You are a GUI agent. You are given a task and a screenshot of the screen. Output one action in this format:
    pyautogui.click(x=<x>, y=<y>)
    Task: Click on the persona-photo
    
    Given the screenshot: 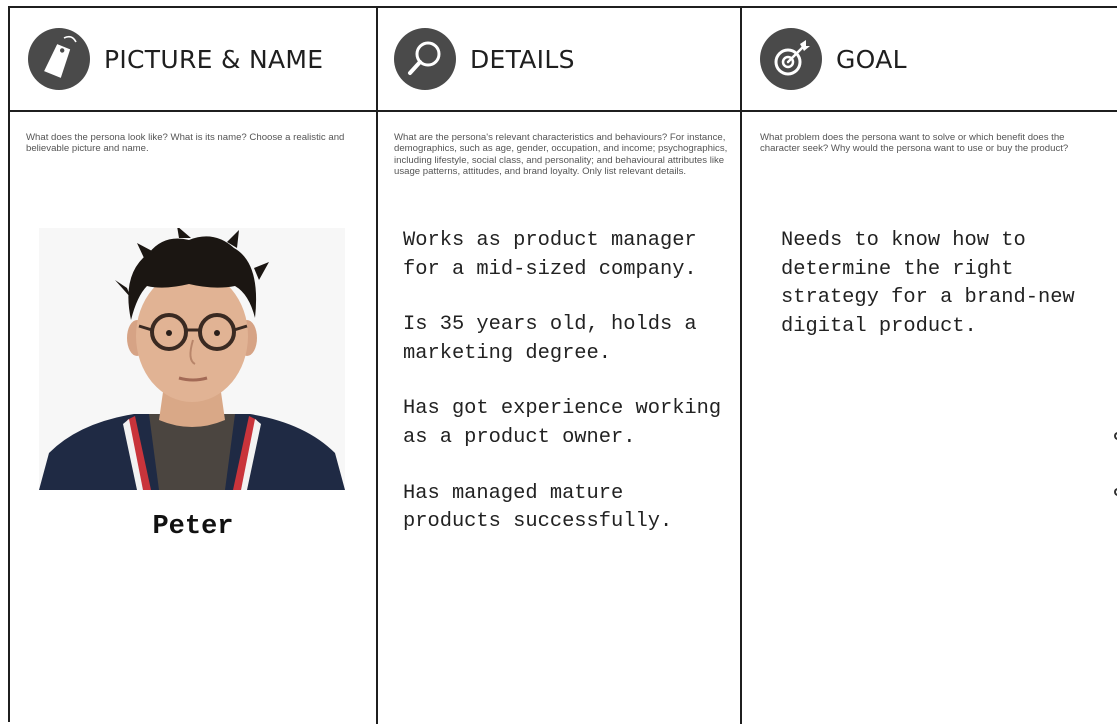 What is the action you would take?
    pyautogui.click(x=192, y=359)
    